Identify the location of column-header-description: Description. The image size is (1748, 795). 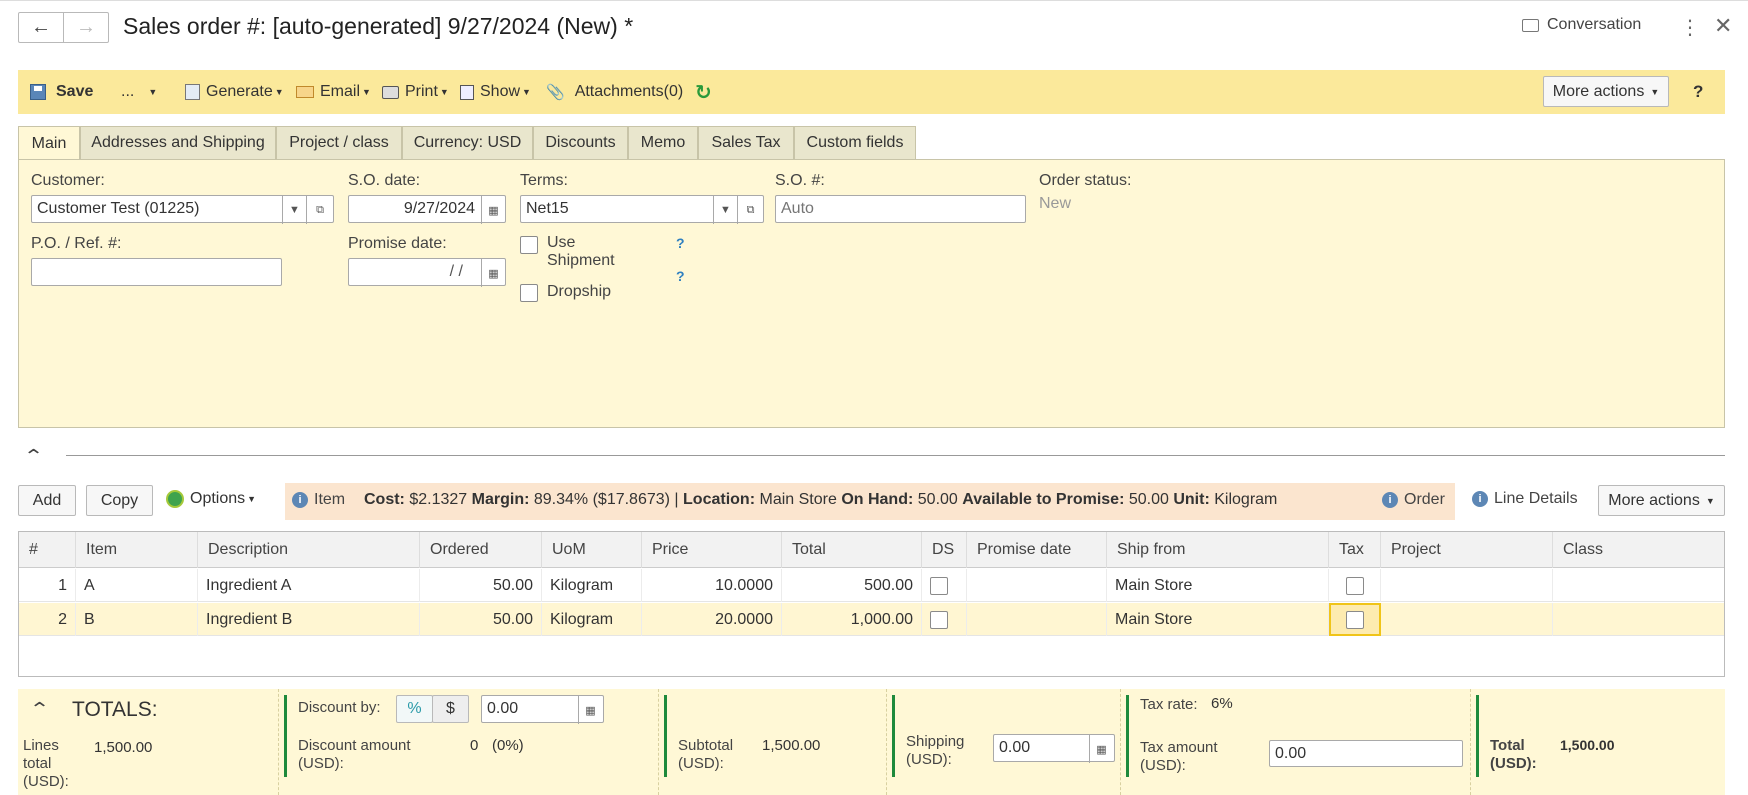
(309, 550).